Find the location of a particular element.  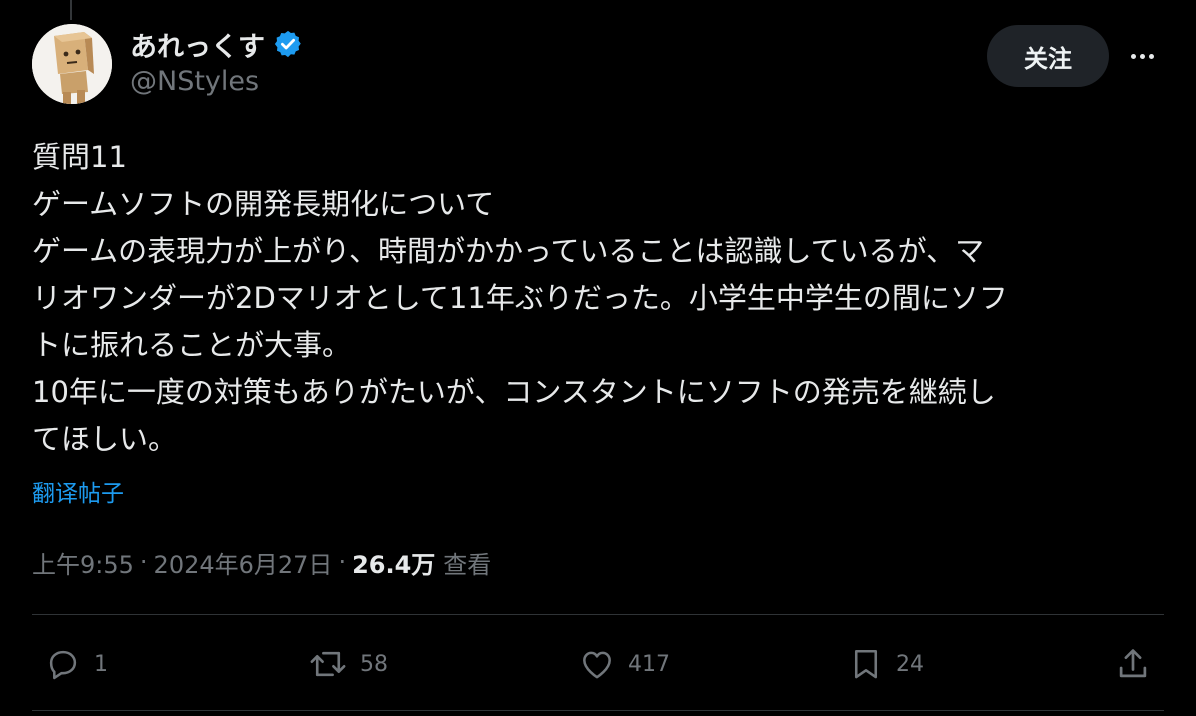

more-options-icon is located at coordinates (1142, 56).